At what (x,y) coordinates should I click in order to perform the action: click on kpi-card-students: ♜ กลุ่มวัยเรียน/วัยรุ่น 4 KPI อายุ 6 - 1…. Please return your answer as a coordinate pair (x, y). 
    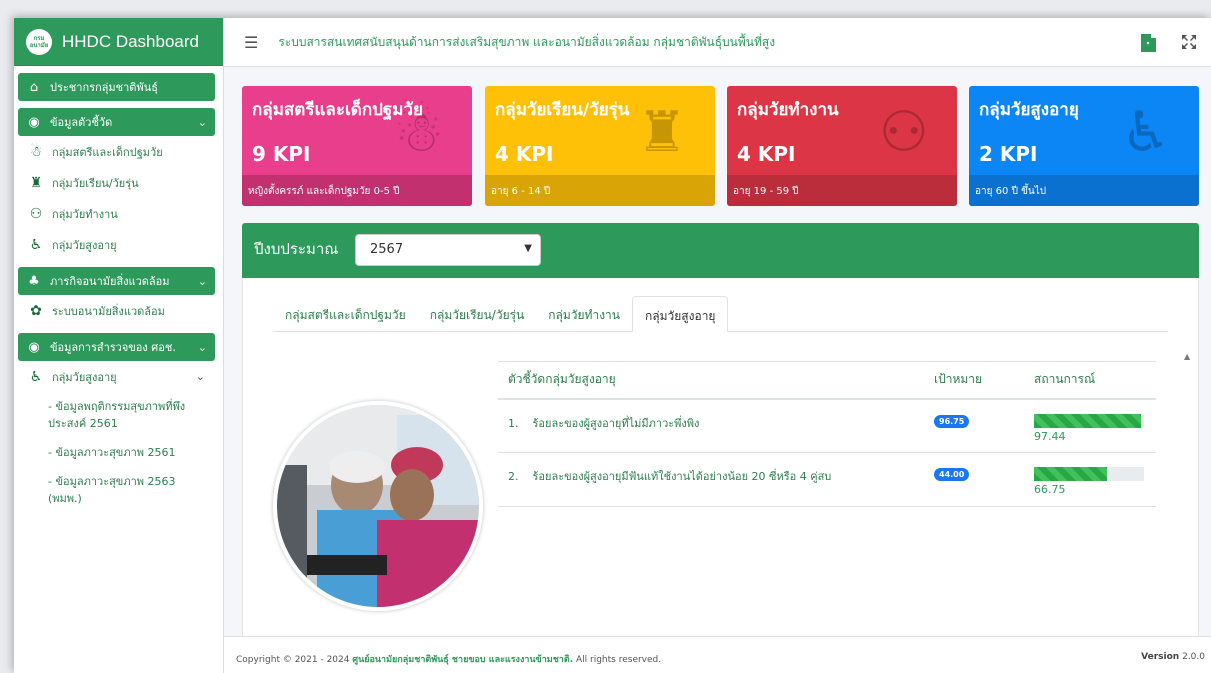
    Looking at the image, I should click on (600, 146).